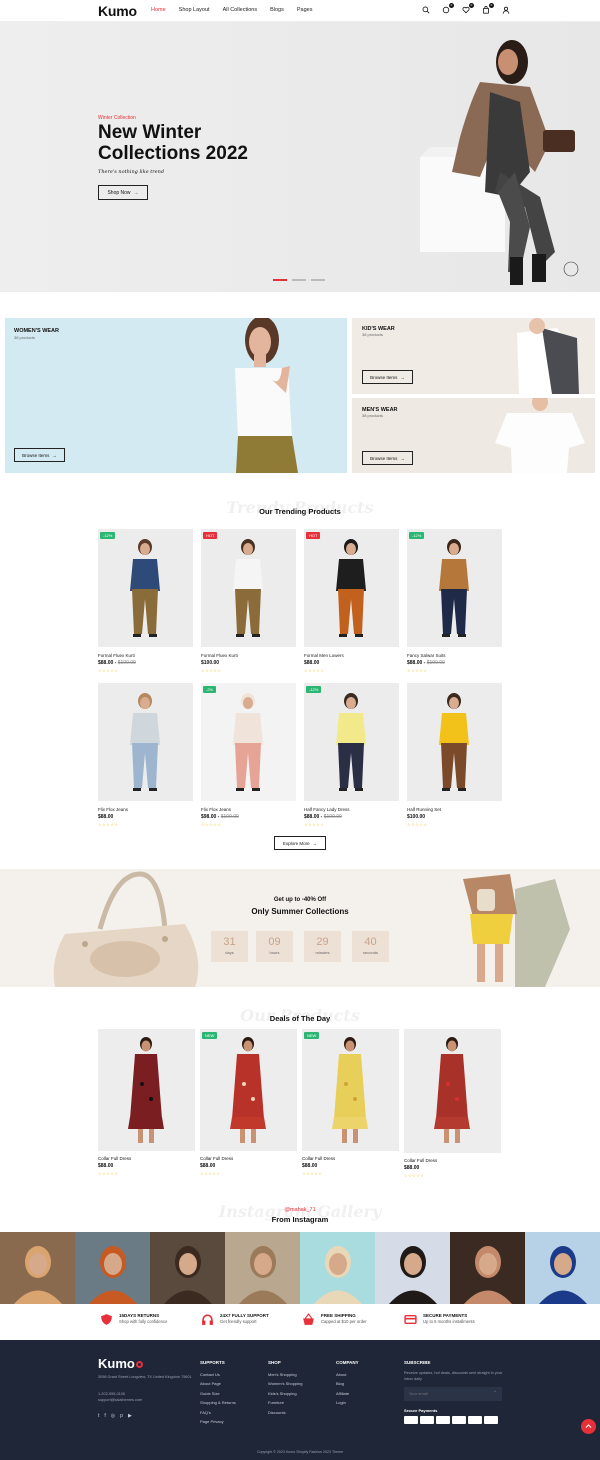  What do you see at coordinates (158, 10) in the screenshot?
I see `nav-home: Home` at bounding box center [158, 10].